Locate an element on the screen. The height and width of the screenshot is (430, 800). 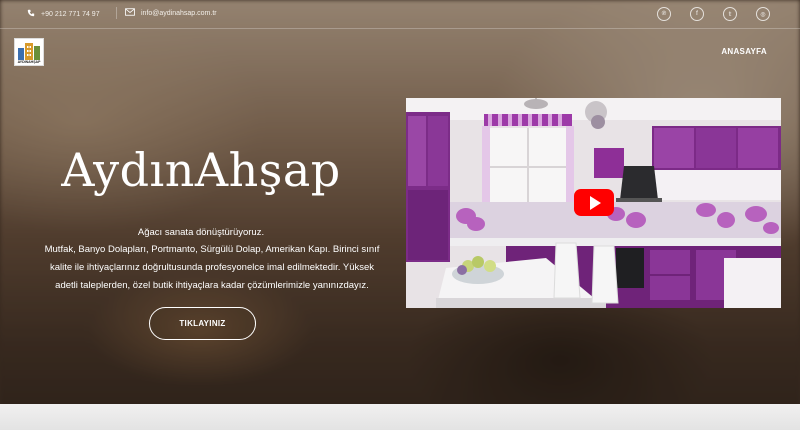
phone-number: +90 212 771 74 97 is located at coordinates (70, 14).